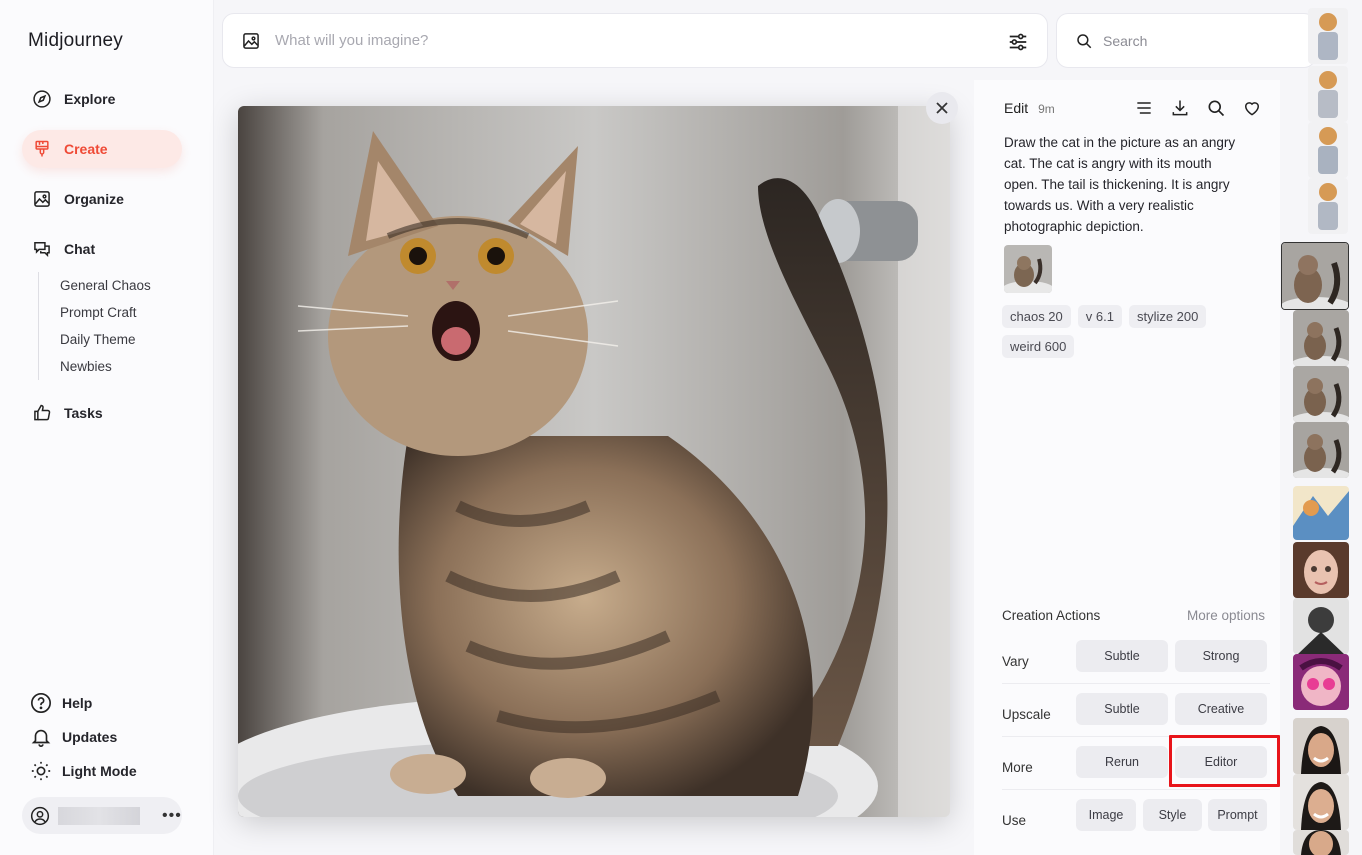 This screenshot has height=855, width=1362. I want to click on nav-organize-label: Organize, so click(94, 199).